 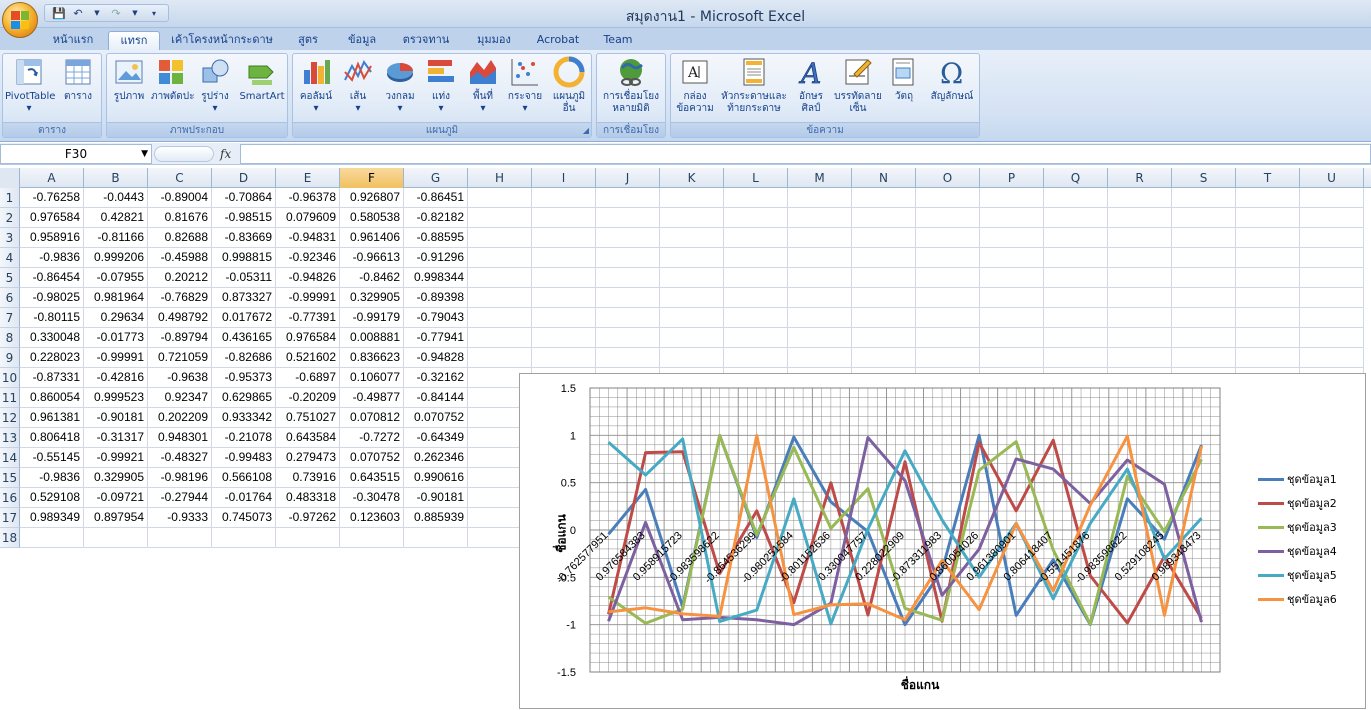 What do you see at coordinates (10, 278) in the screenshot?
I see `row-header: 5` at bounding box center [10, 278].